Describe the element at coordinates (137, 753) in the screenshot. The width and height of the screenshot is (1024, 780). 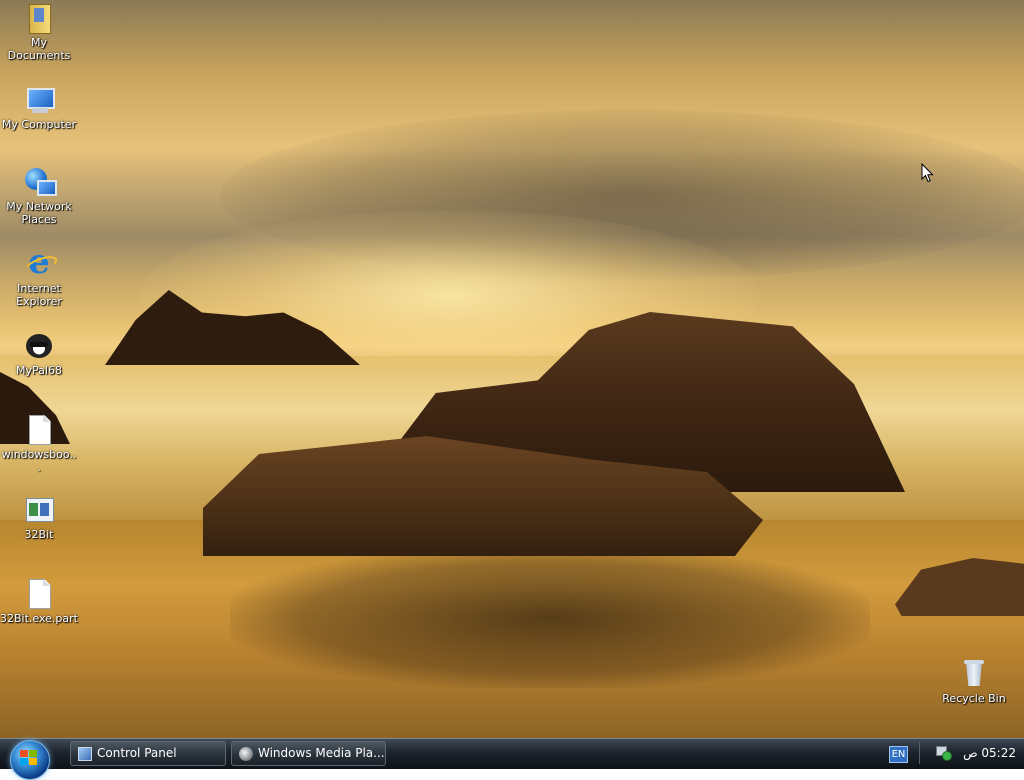
I see `taskbar-button-label: Control Panel` at that location.